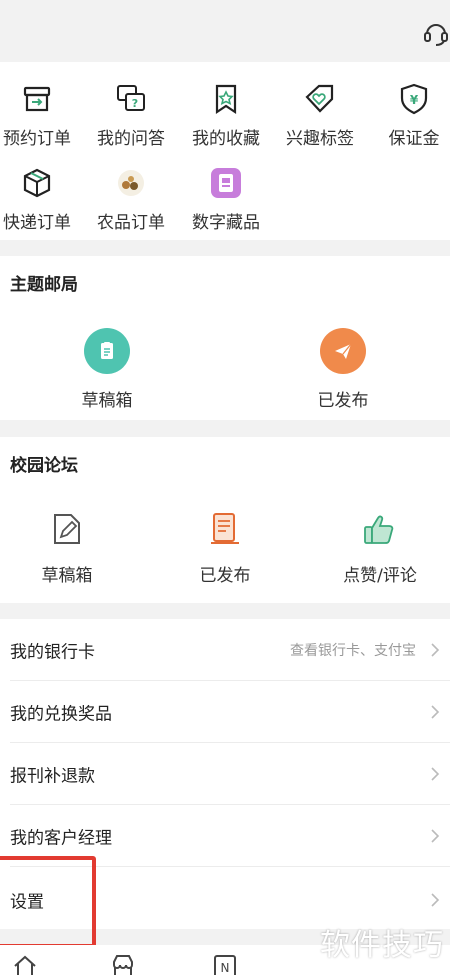  I want to click on farm-produce-icon, so click(131, 183).